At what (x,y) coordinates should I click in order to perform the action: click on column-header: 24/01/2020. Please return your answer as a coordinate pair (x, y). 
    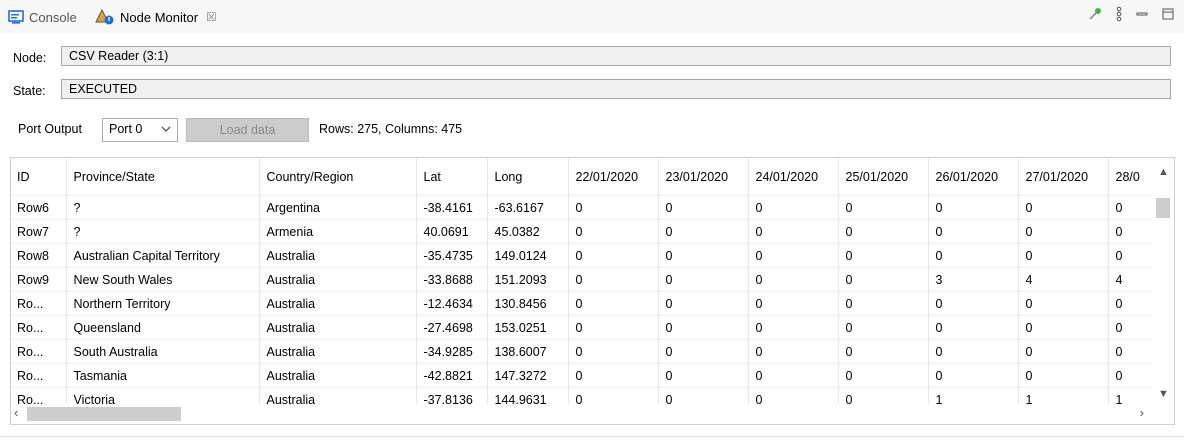
    Looking at the image, I should click on (793, 177).